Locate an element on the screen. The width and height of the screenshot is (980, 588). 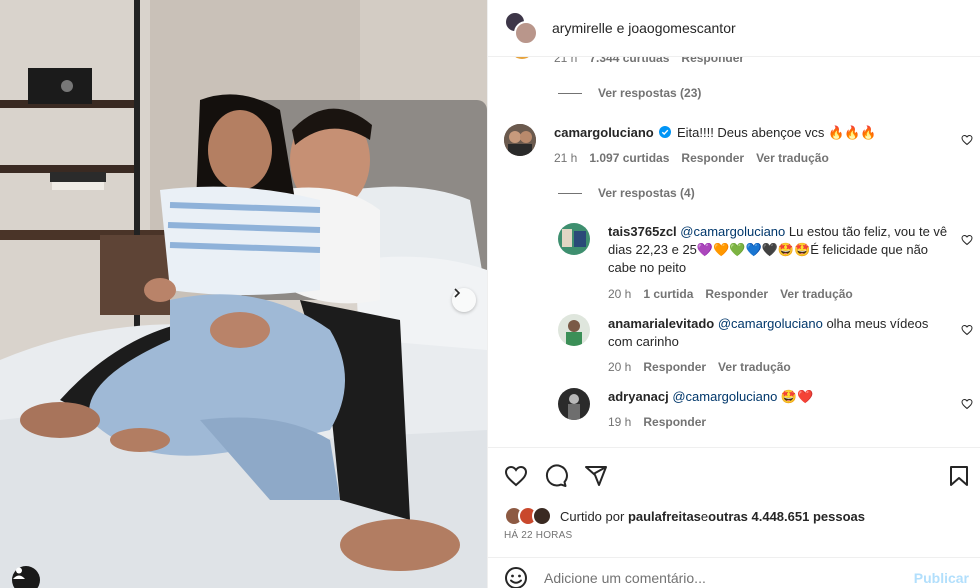
view-replies-button: Ver respostas (4) is located at coordinates (626, 193).